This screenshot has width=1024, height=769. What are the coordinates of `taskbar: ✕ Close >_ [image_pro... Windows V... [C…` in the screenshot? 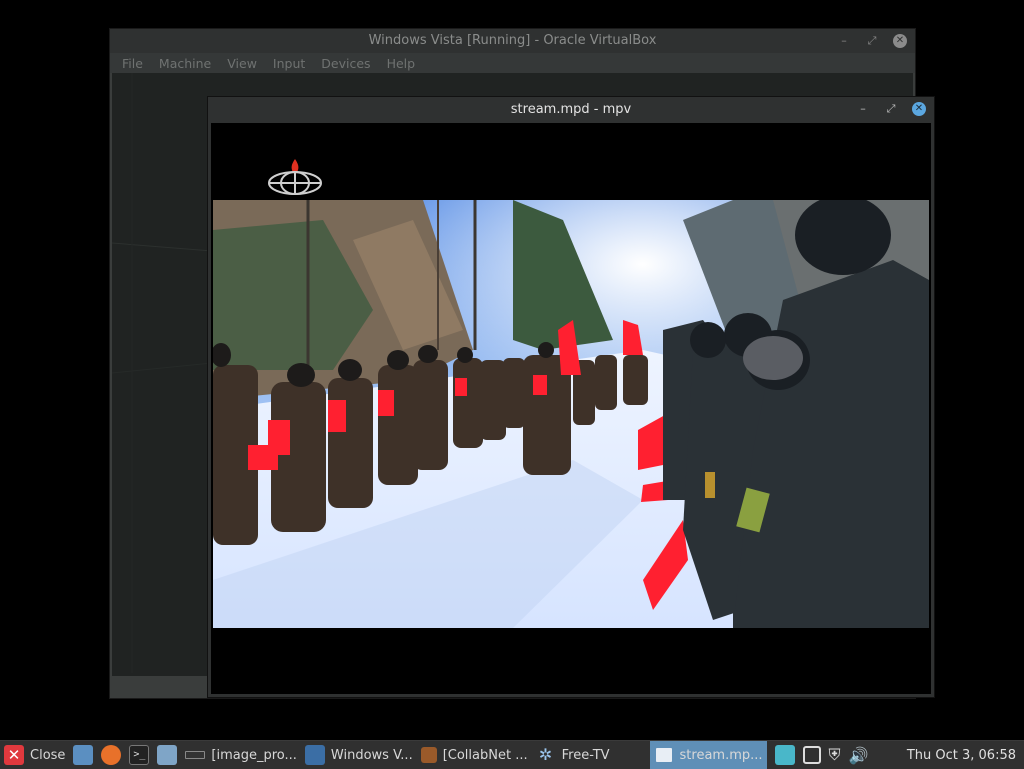 It's located at (512, 754).